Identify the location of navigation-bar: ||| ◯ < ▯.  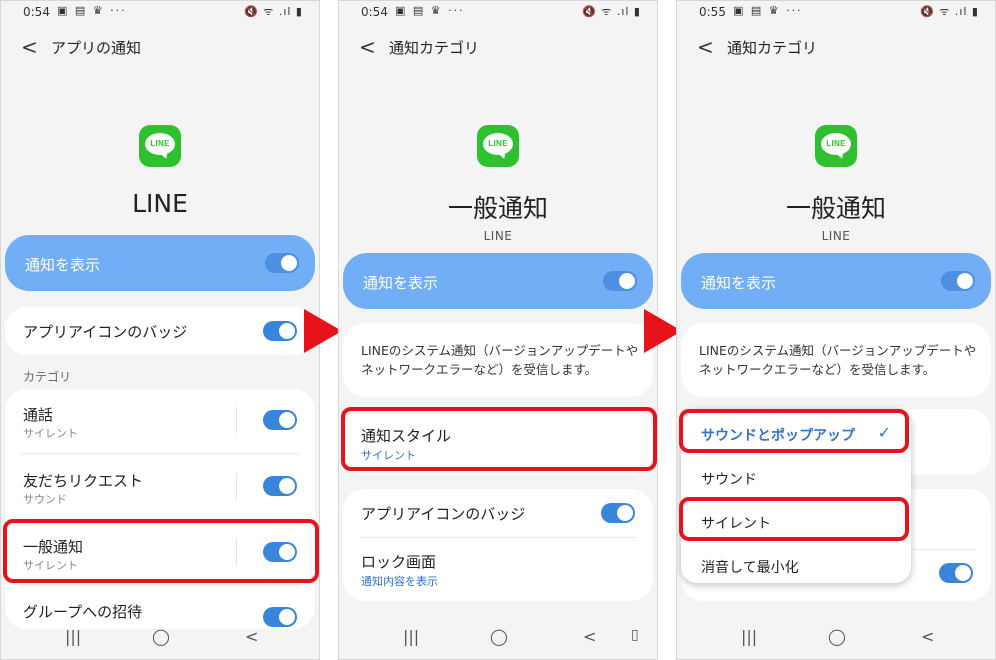
(498, 637).